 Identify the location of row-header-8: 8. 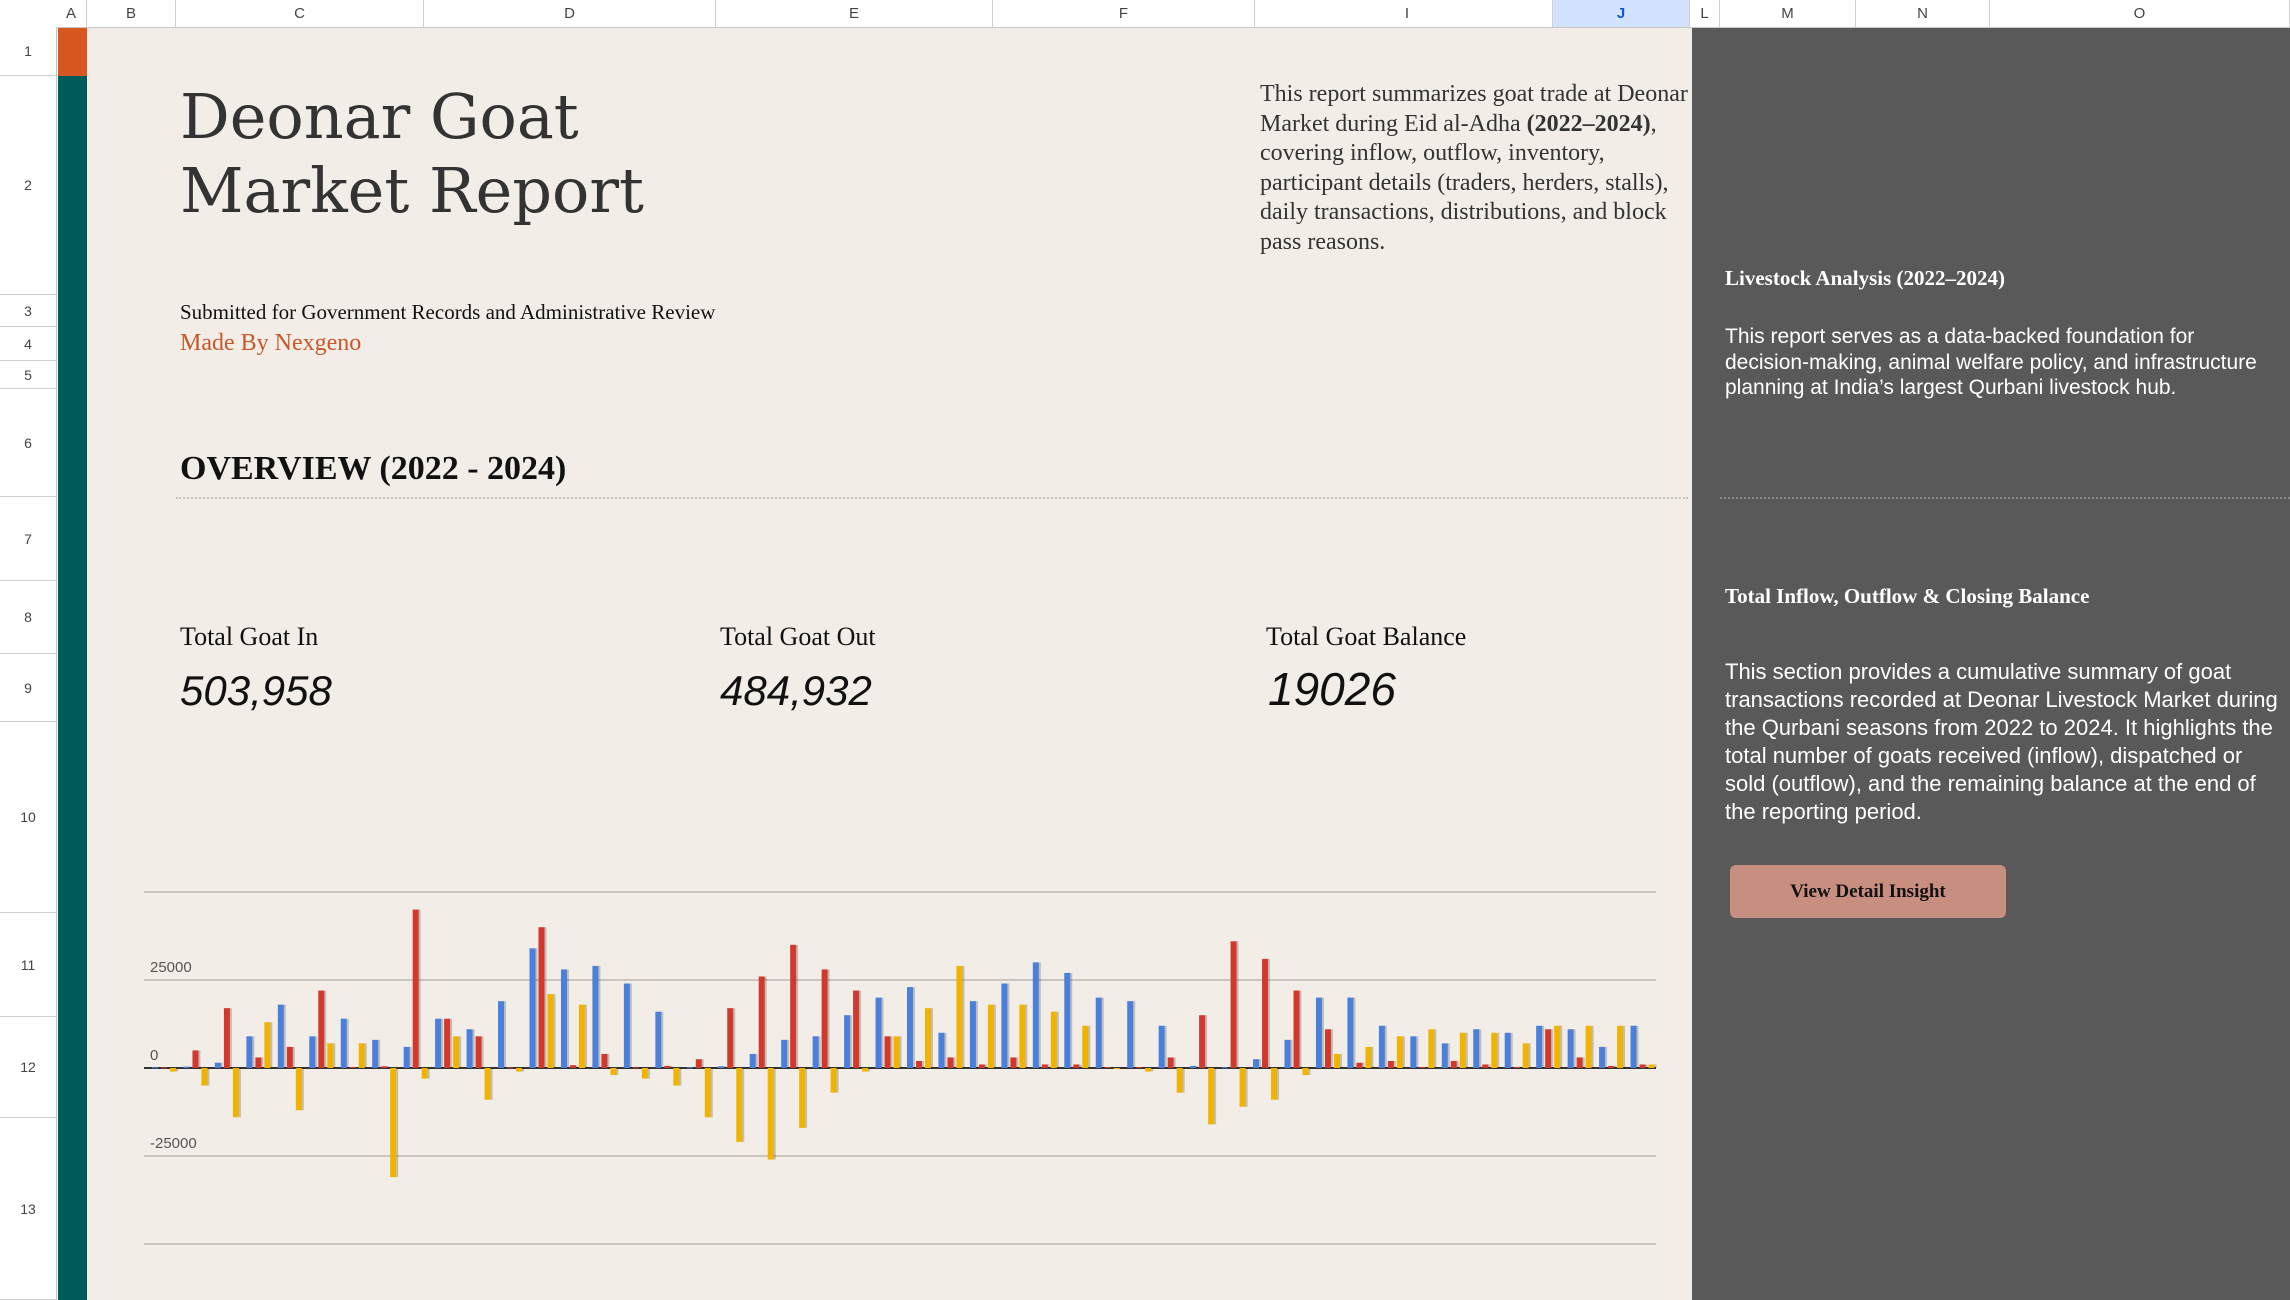
(28, 617).